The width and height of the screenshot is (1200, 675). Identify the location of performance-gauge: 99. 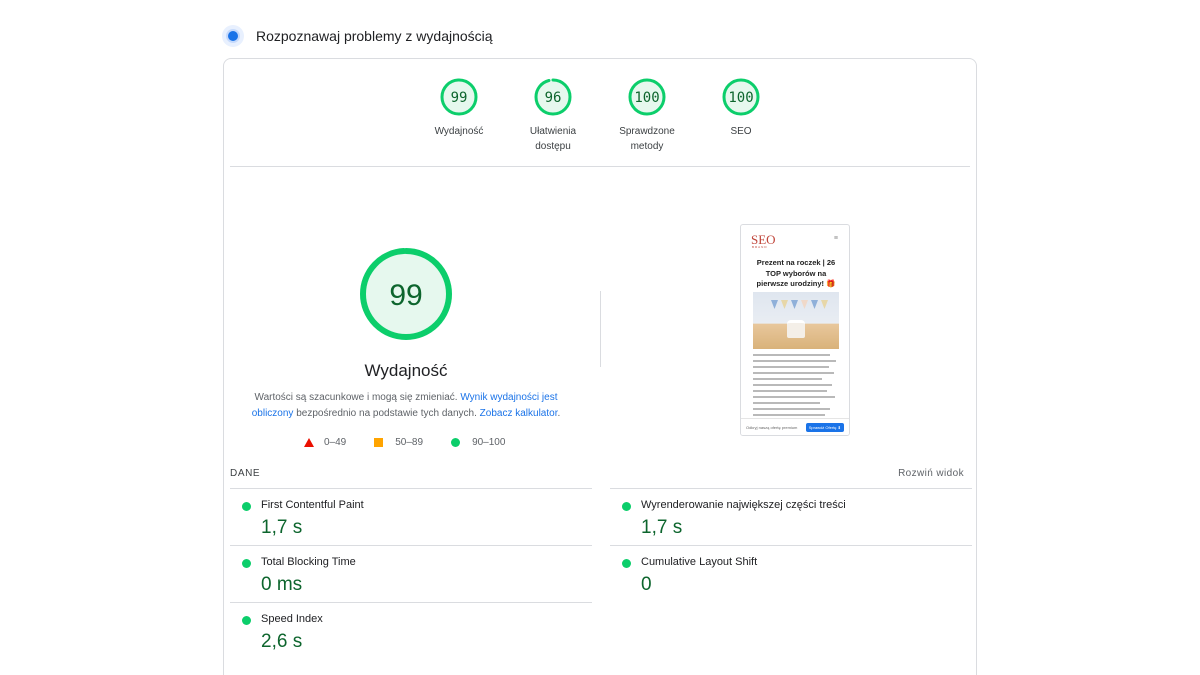
(406, 294).